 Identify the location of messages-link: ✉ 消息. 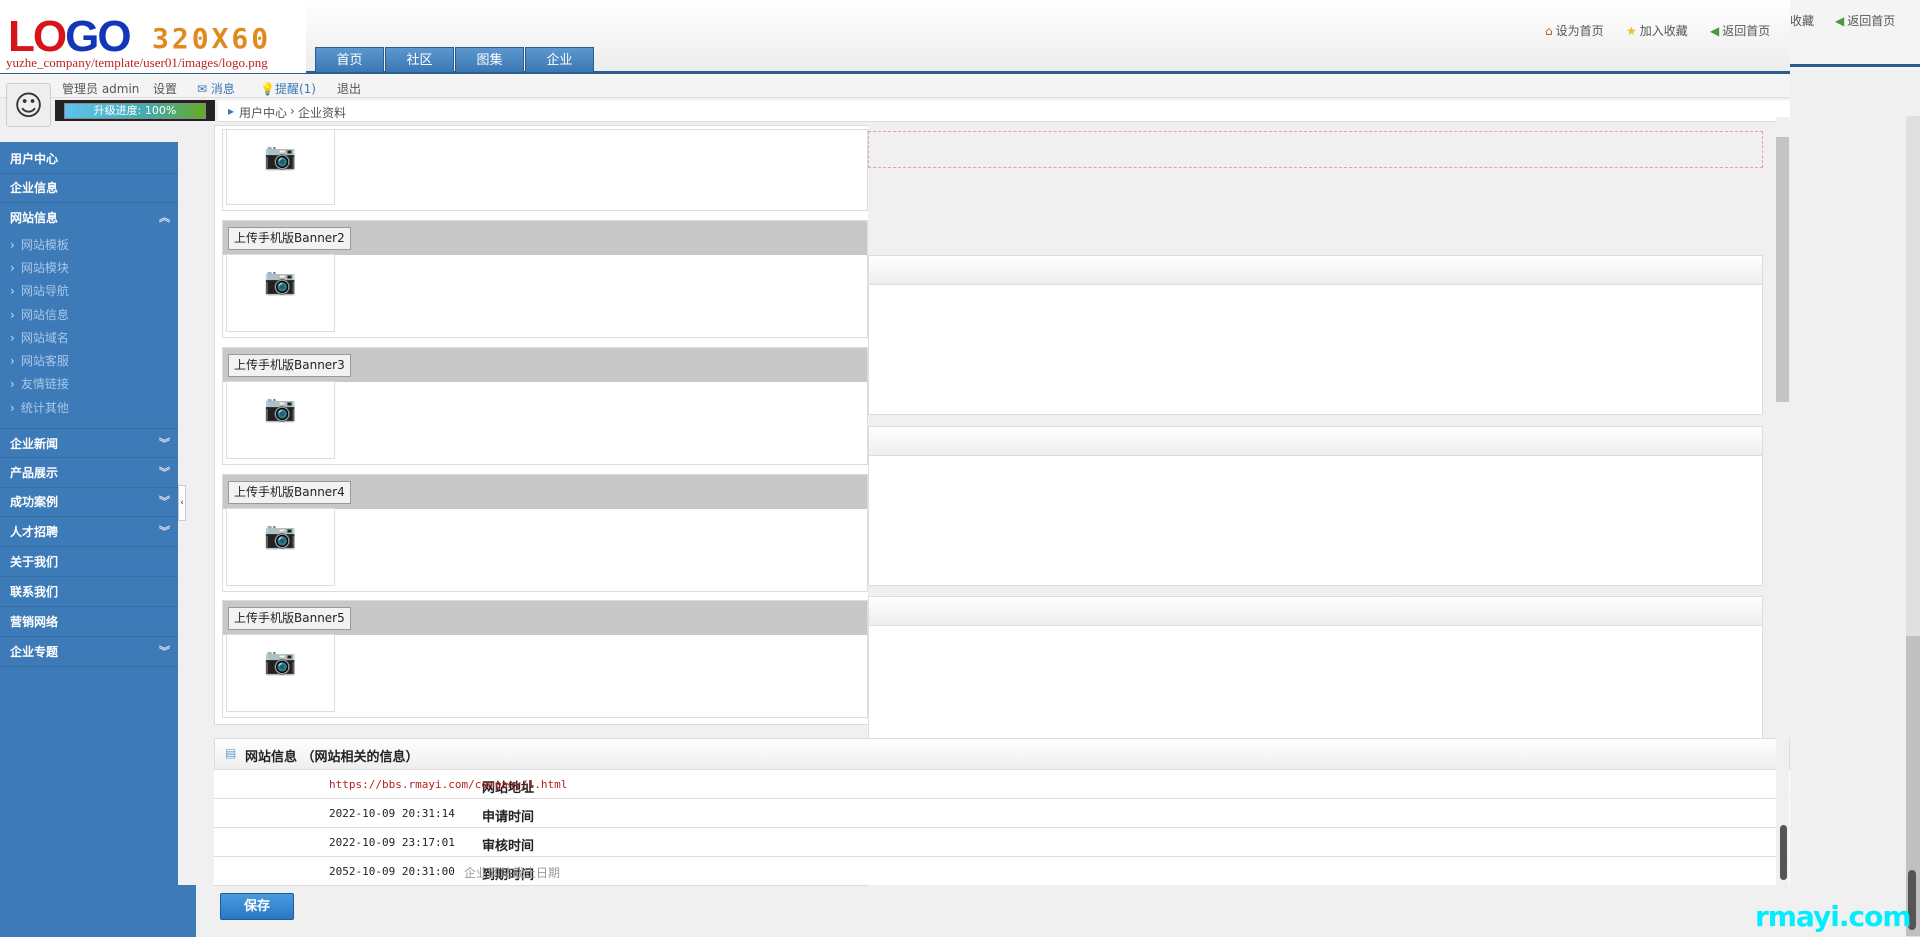
(216, 88).